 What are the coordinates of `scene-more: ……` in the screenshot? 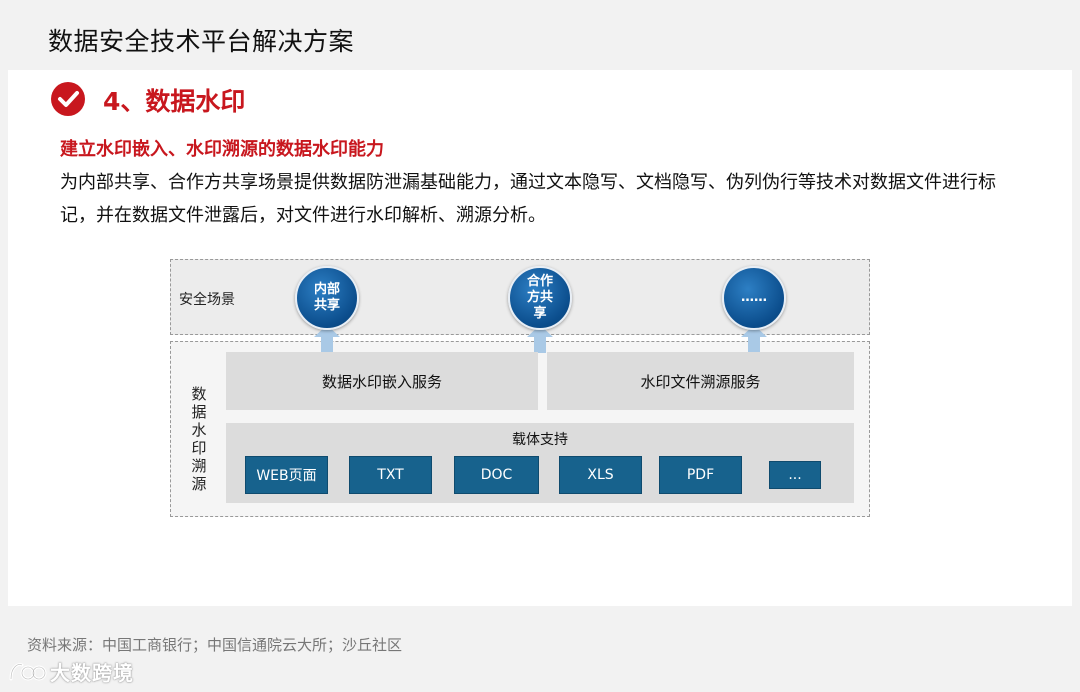 It's located at (754, 298).